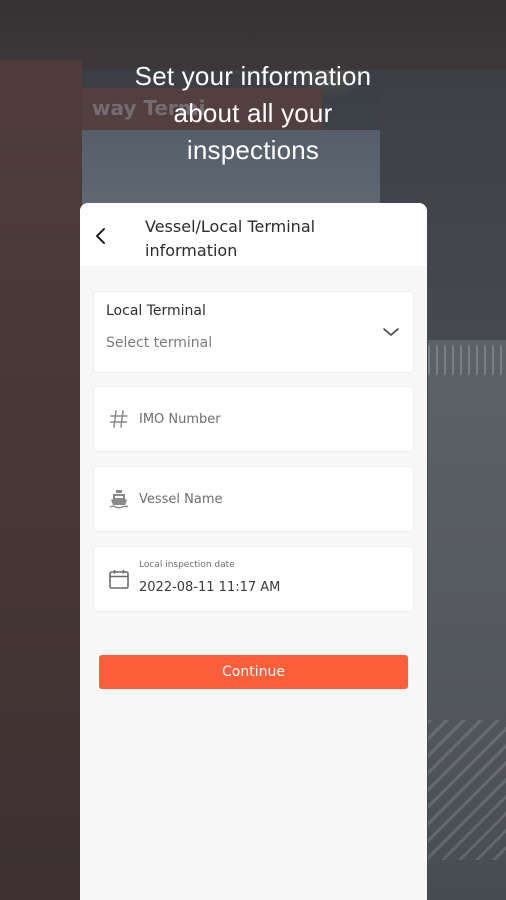  Describe the element at coordinates (275, 239) in the screenshot. I see `card-title: Vessel/Local Terminal information` at that location.